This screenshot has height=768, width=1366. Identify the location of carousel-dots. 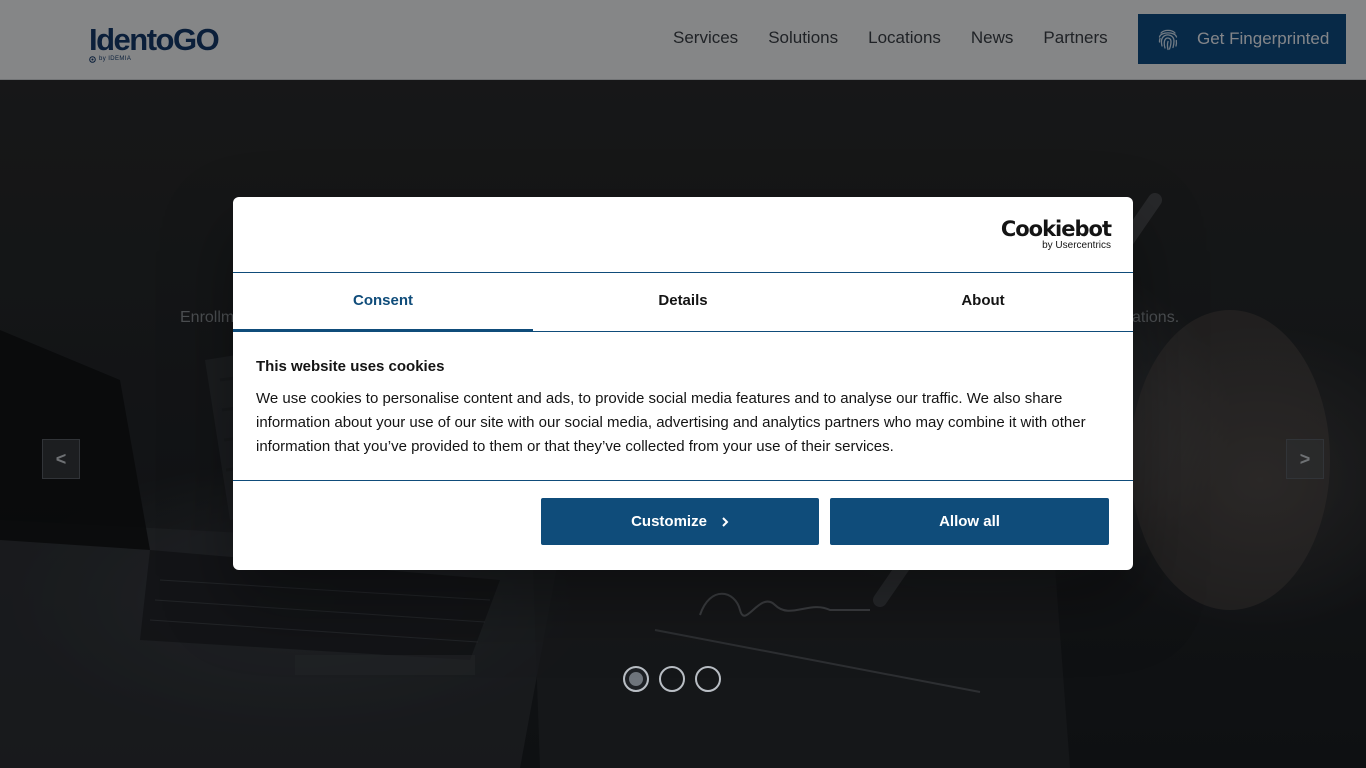
(672, 679).